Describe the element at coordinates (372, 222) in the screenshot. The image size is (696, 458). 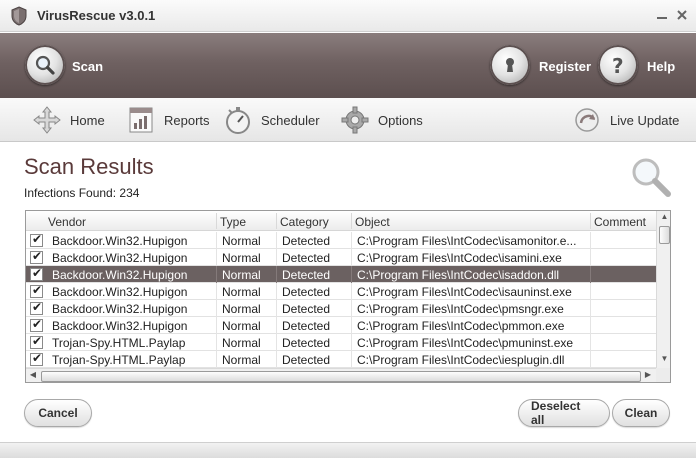
I see `column-object: Object` at that location.